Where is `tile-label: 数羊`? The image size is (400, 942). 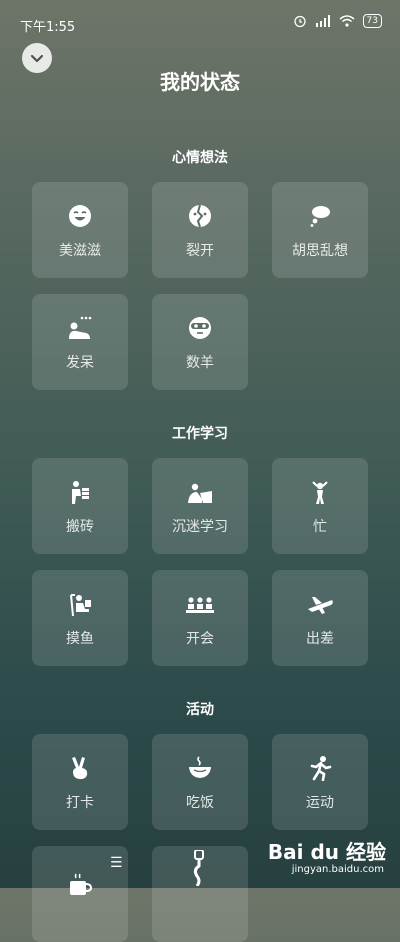
tile-label: 数羊 is located at coordinates (200, 363).